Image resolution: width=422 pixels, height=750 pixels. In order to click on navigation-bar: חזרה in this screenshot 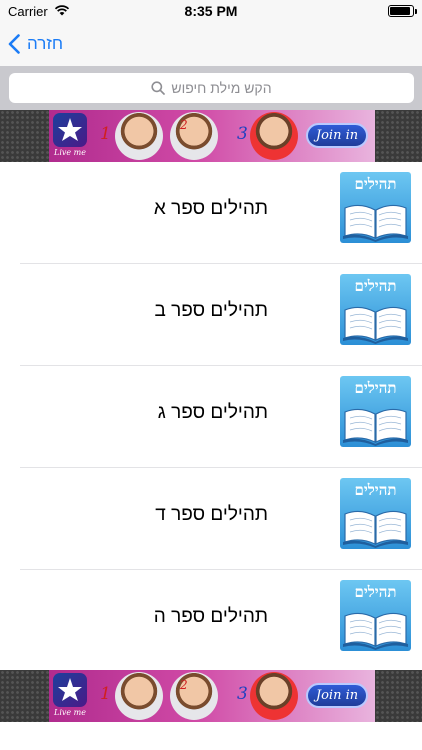, I will do `click(211, 44)`.